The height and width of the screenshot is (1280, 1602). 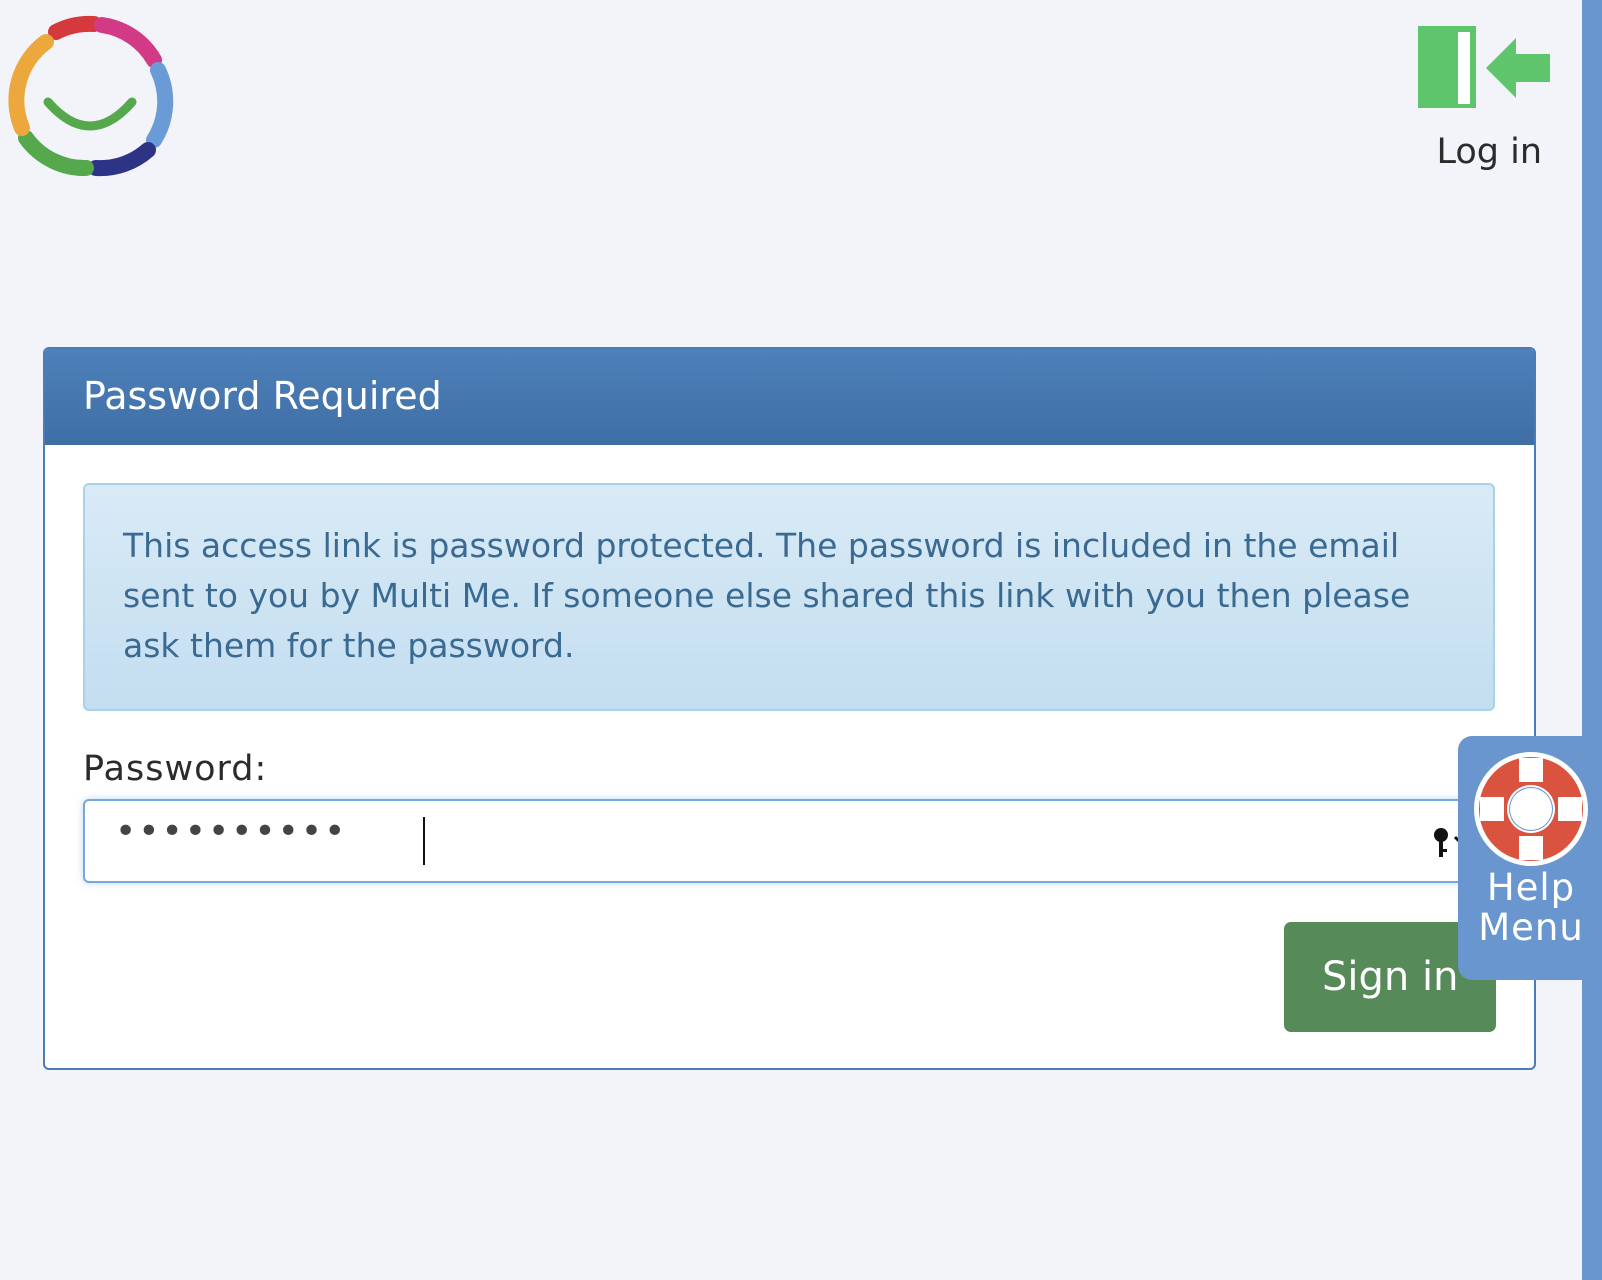 What do you see at coordinates (789, 397) in the screenshot?
I see `panel-title: Password Required` at bounding box center [789, 397].